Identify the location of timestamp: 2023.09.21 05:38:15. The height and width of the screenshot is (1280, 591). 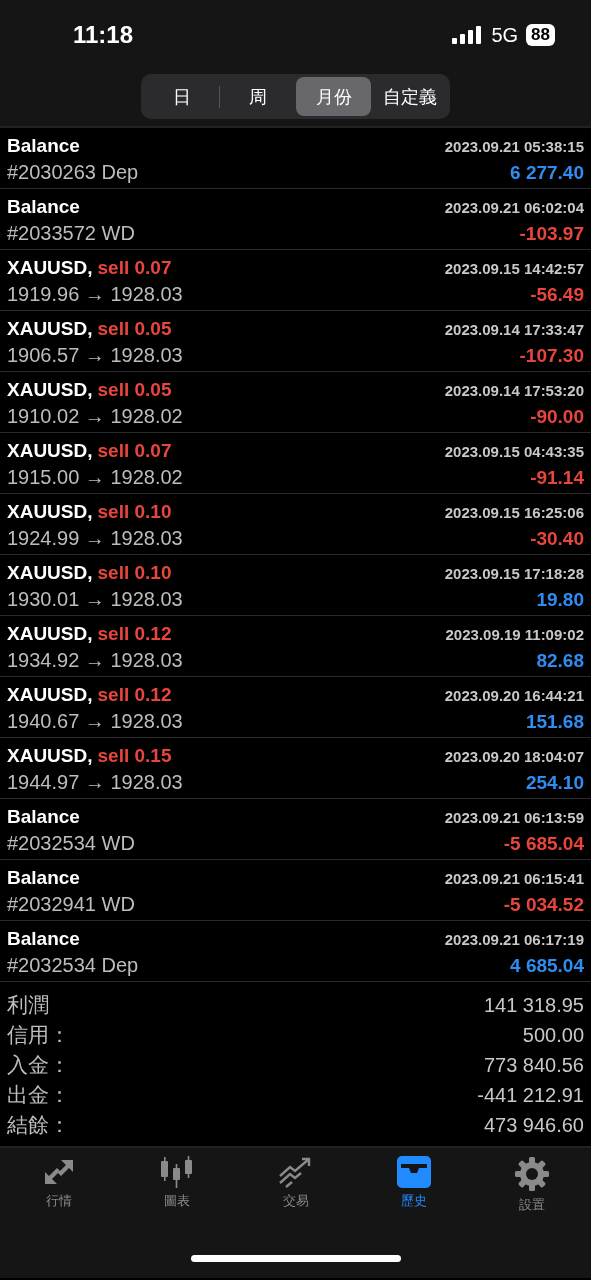
(514, 146).